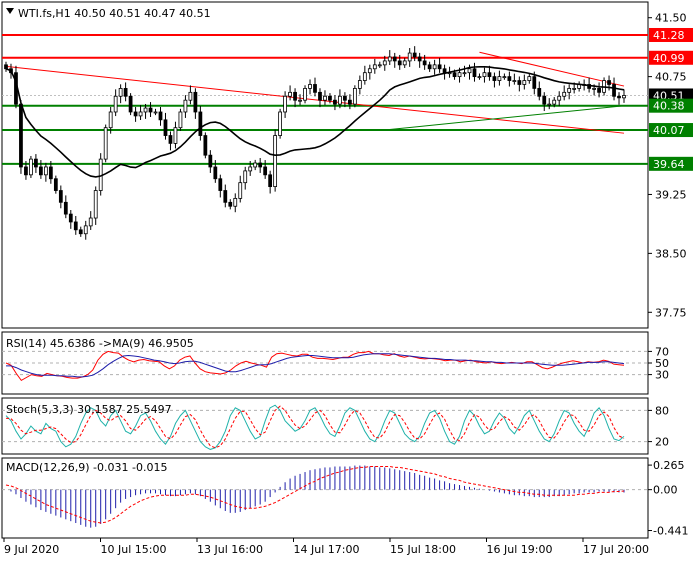 Image resolution: width=700 pixels, height=564 pixels. I want to click on rsi-title: RSI(14) 45.6386 ->MA(9) 46.9505, so click(100, 343).